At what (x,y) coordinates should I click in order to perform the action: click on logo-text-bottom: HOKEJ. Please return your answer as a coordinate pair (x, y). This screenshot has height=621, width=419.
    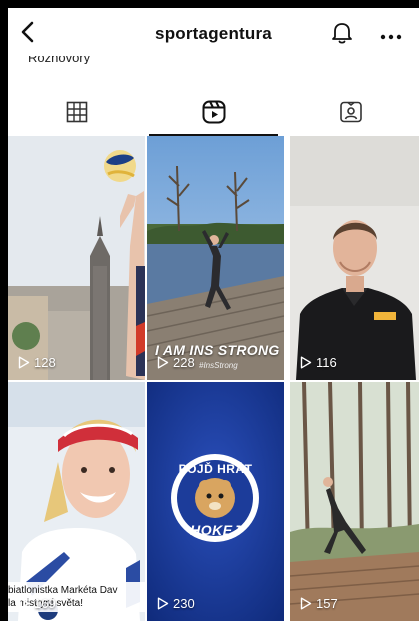
    Looking at the image, I should click on (215, 530).